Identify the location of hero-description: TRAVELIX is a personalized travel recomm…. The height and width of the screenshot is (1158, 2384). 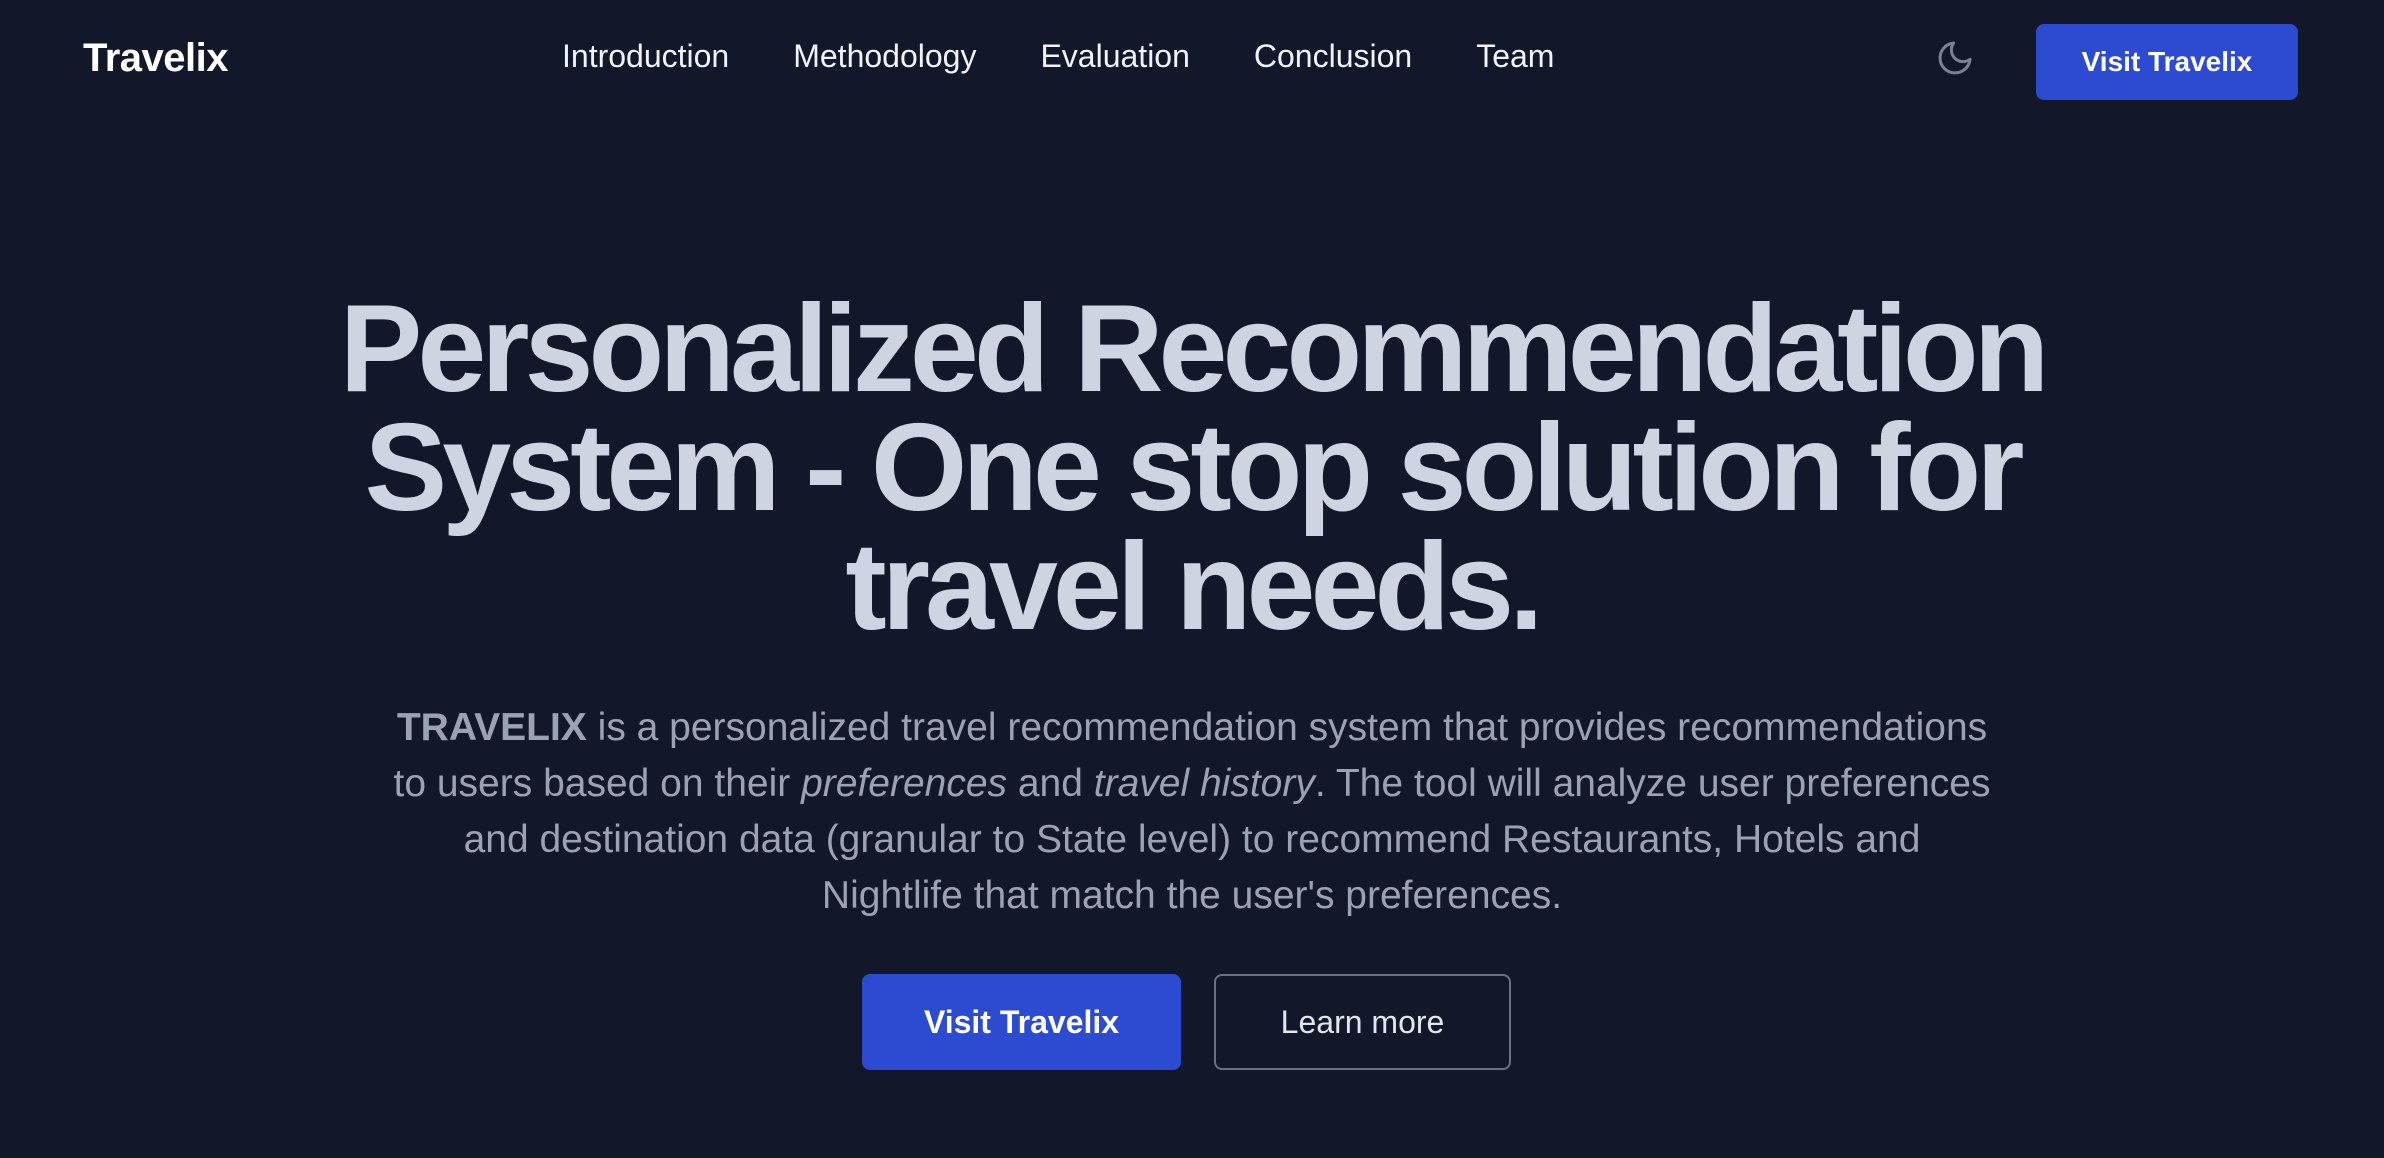
(1192, 812).